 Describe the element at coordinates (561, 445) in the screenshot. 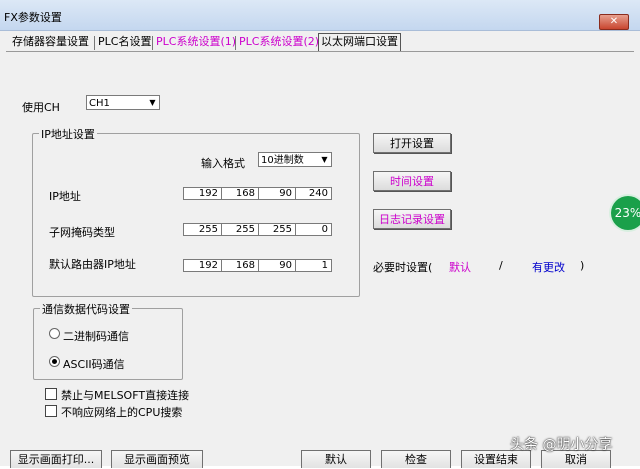

I see `watermark: 头条 @明小分享` at that location.